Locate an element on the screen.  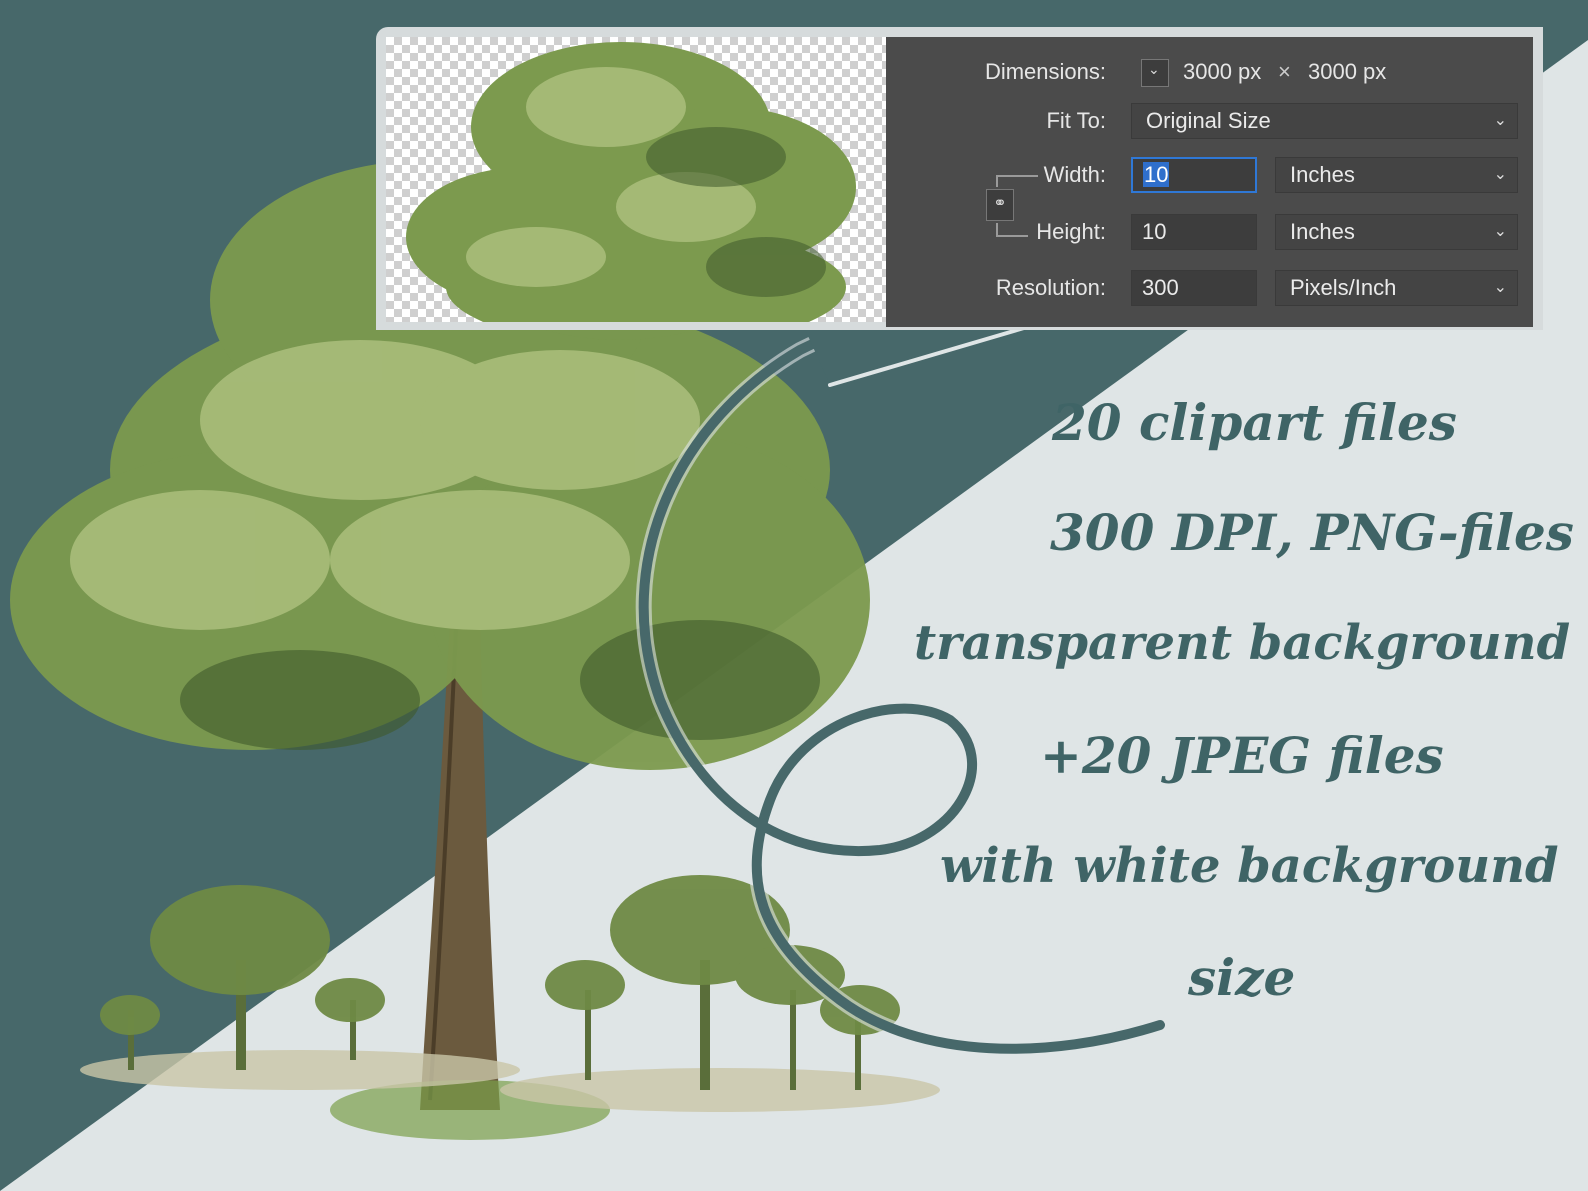
dimensions-height-value: 3000 px is located at coordinates (1347, 71).